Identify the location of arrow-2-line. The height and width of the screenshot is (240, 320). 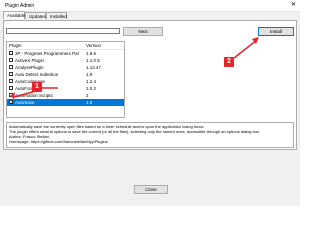
(245, 49).